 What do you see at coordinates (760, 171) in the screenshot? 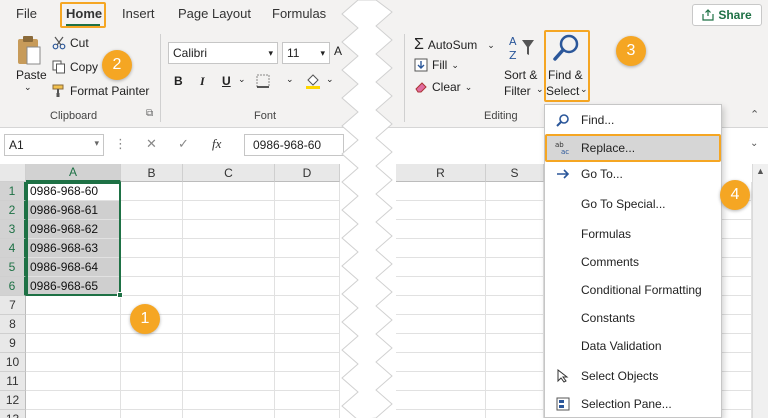
I see `scroll-up-icon: ▲` at bounding box center [760, 171].